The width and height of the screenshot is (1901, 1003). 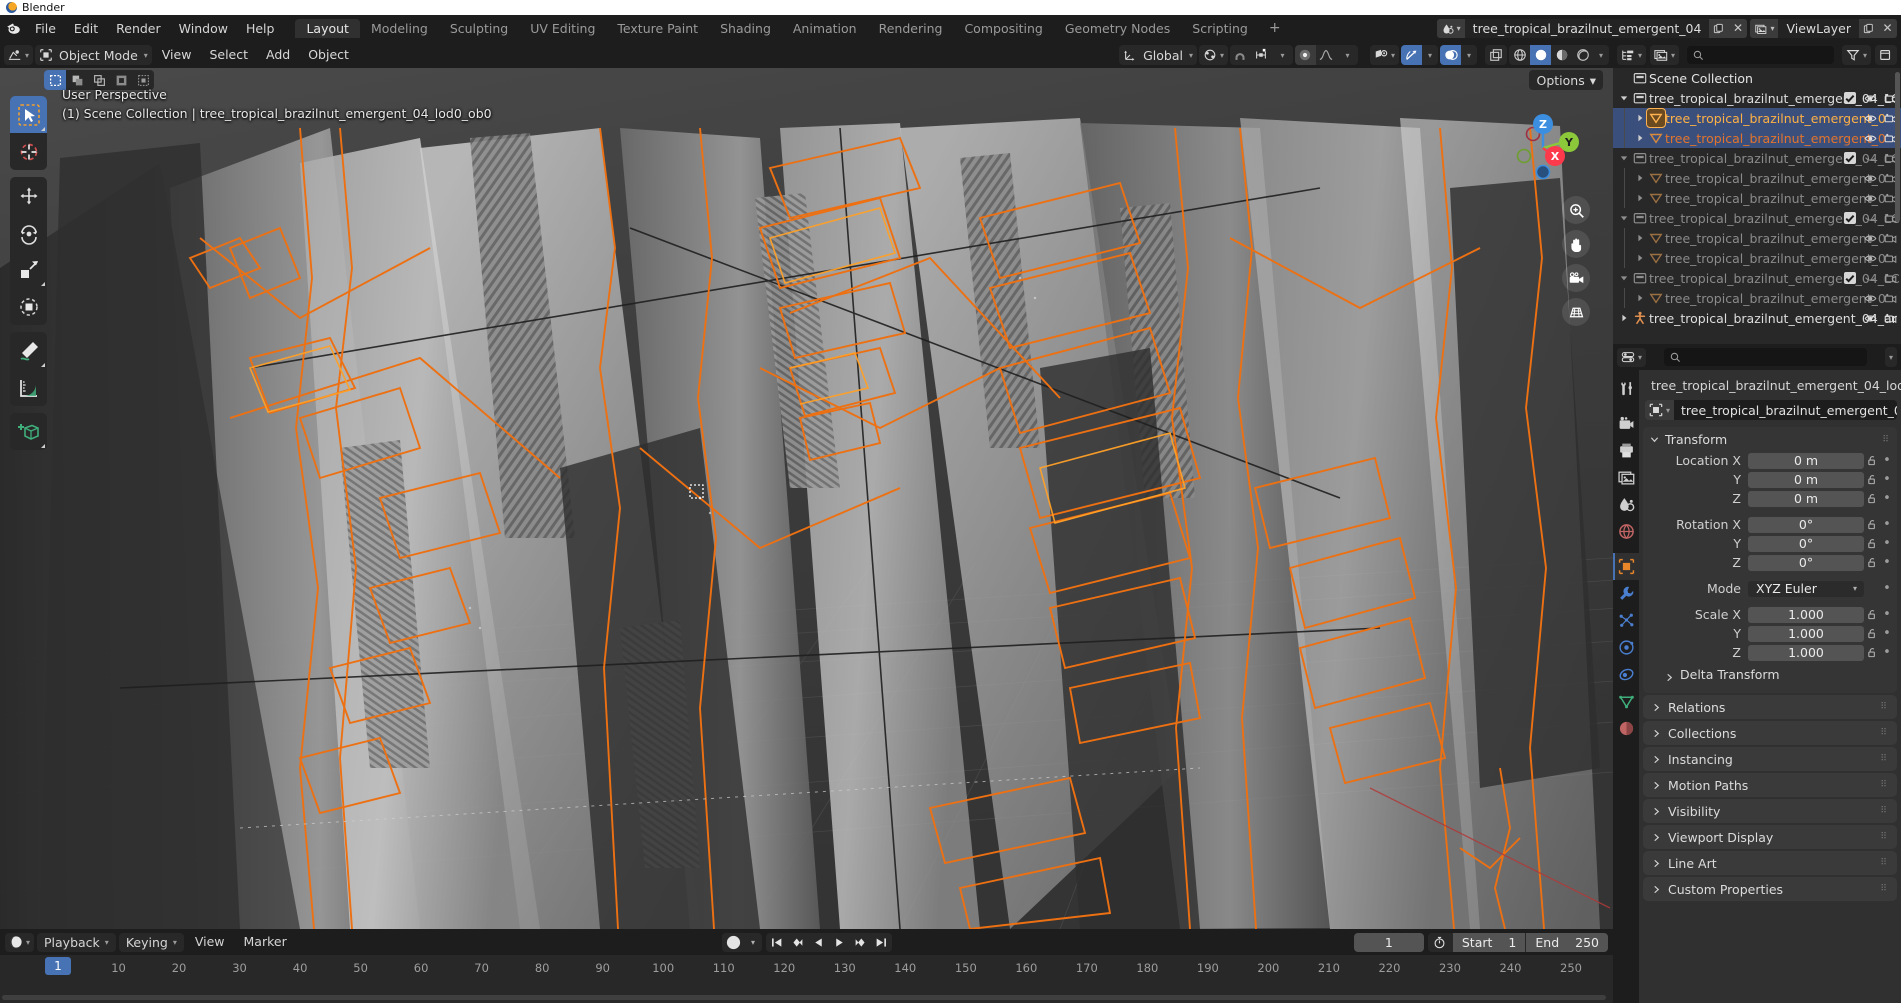 What do you see at coordinates (28, 269) in the screenshot?
I see `scale-tool` at bounding box center [28, 269].